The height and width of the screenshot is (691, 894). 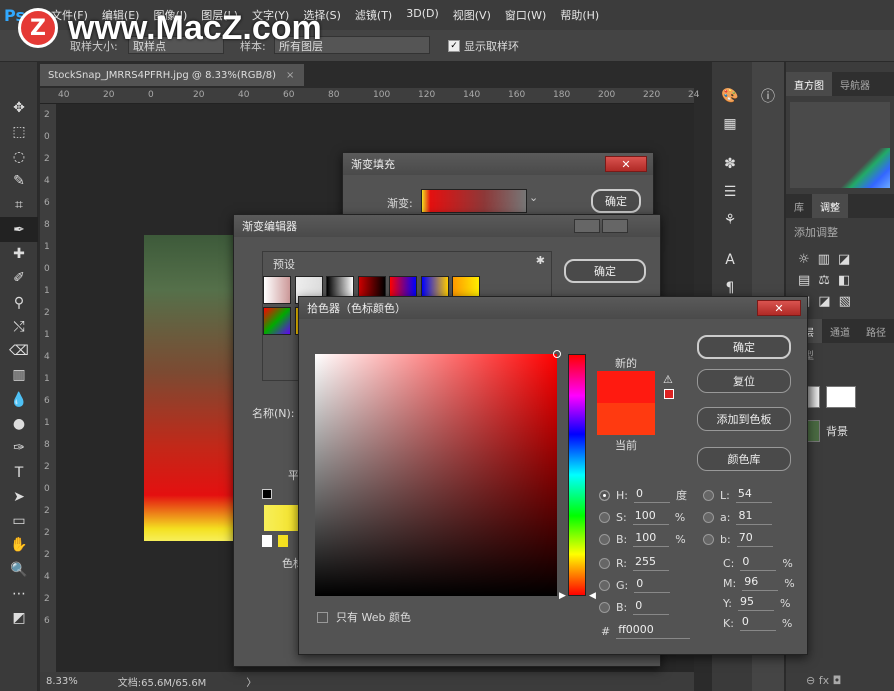 I want to click on l-field: L: 54, so click(x=740, y=495).